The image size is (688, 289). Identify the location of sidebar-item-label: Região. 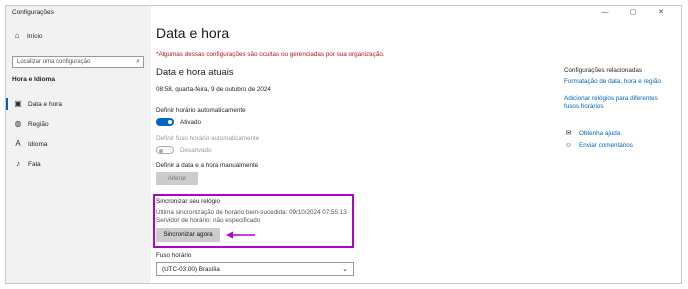
(38, 124).